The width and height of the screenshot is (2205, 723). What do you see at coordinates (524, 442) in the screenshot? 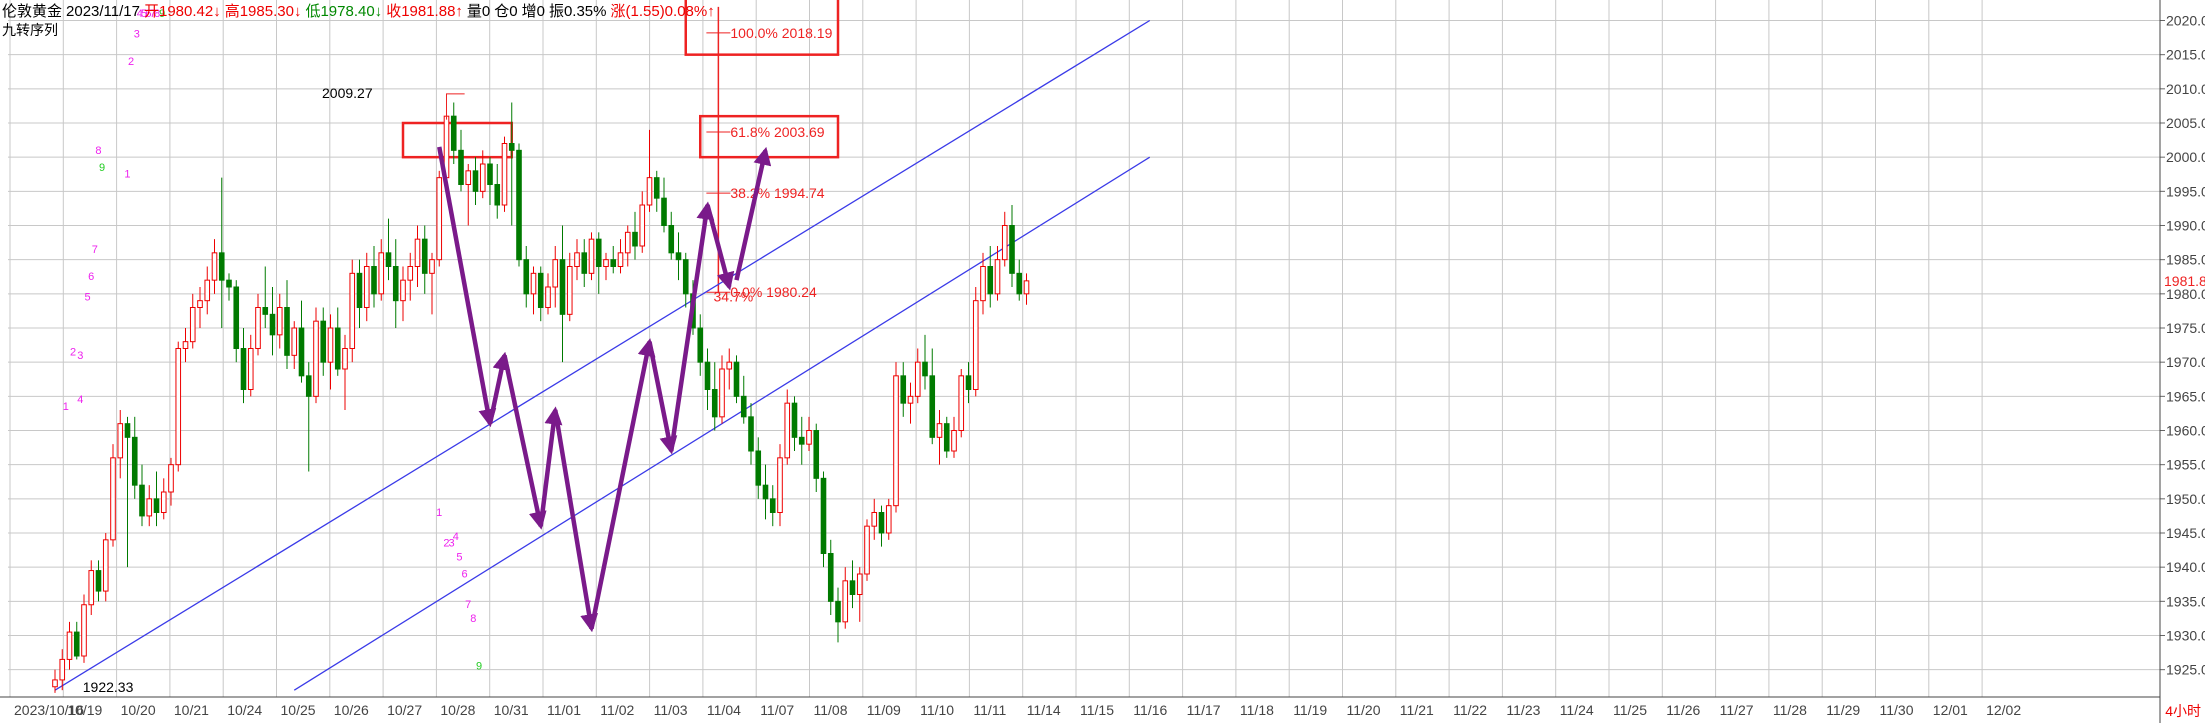
I see `wave-arrow` at bounding box center [524, 442].